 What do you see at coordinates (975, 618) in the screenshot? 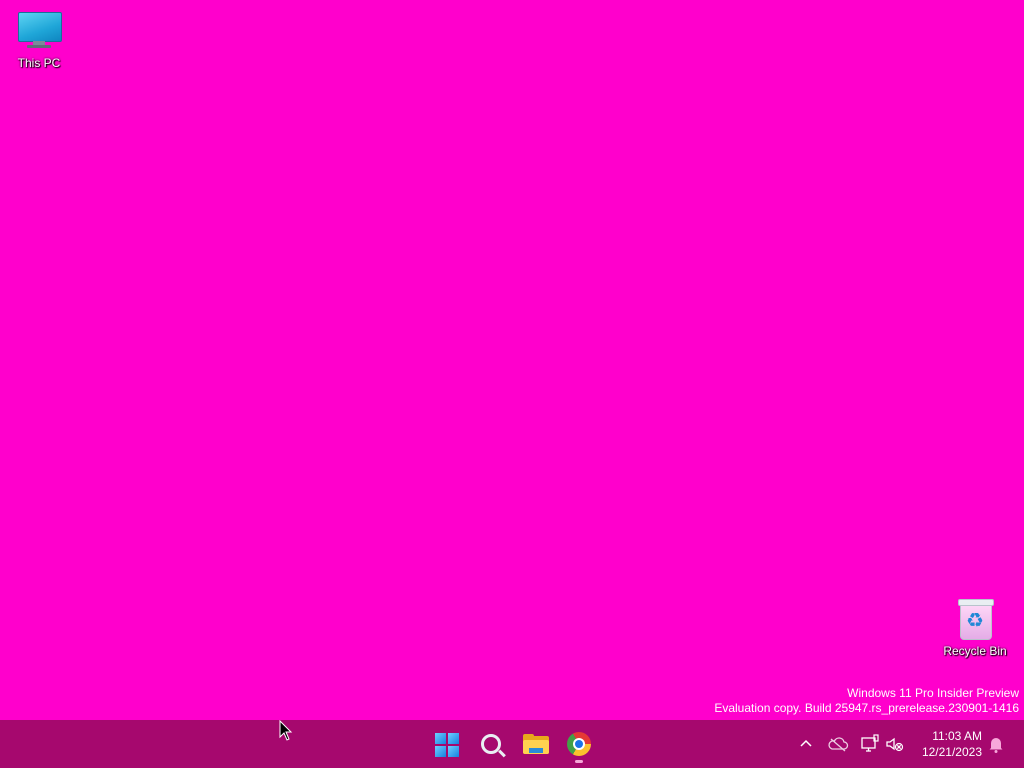
I see `recycle-bin-icon: ♻` at bounding box center [975, 618].